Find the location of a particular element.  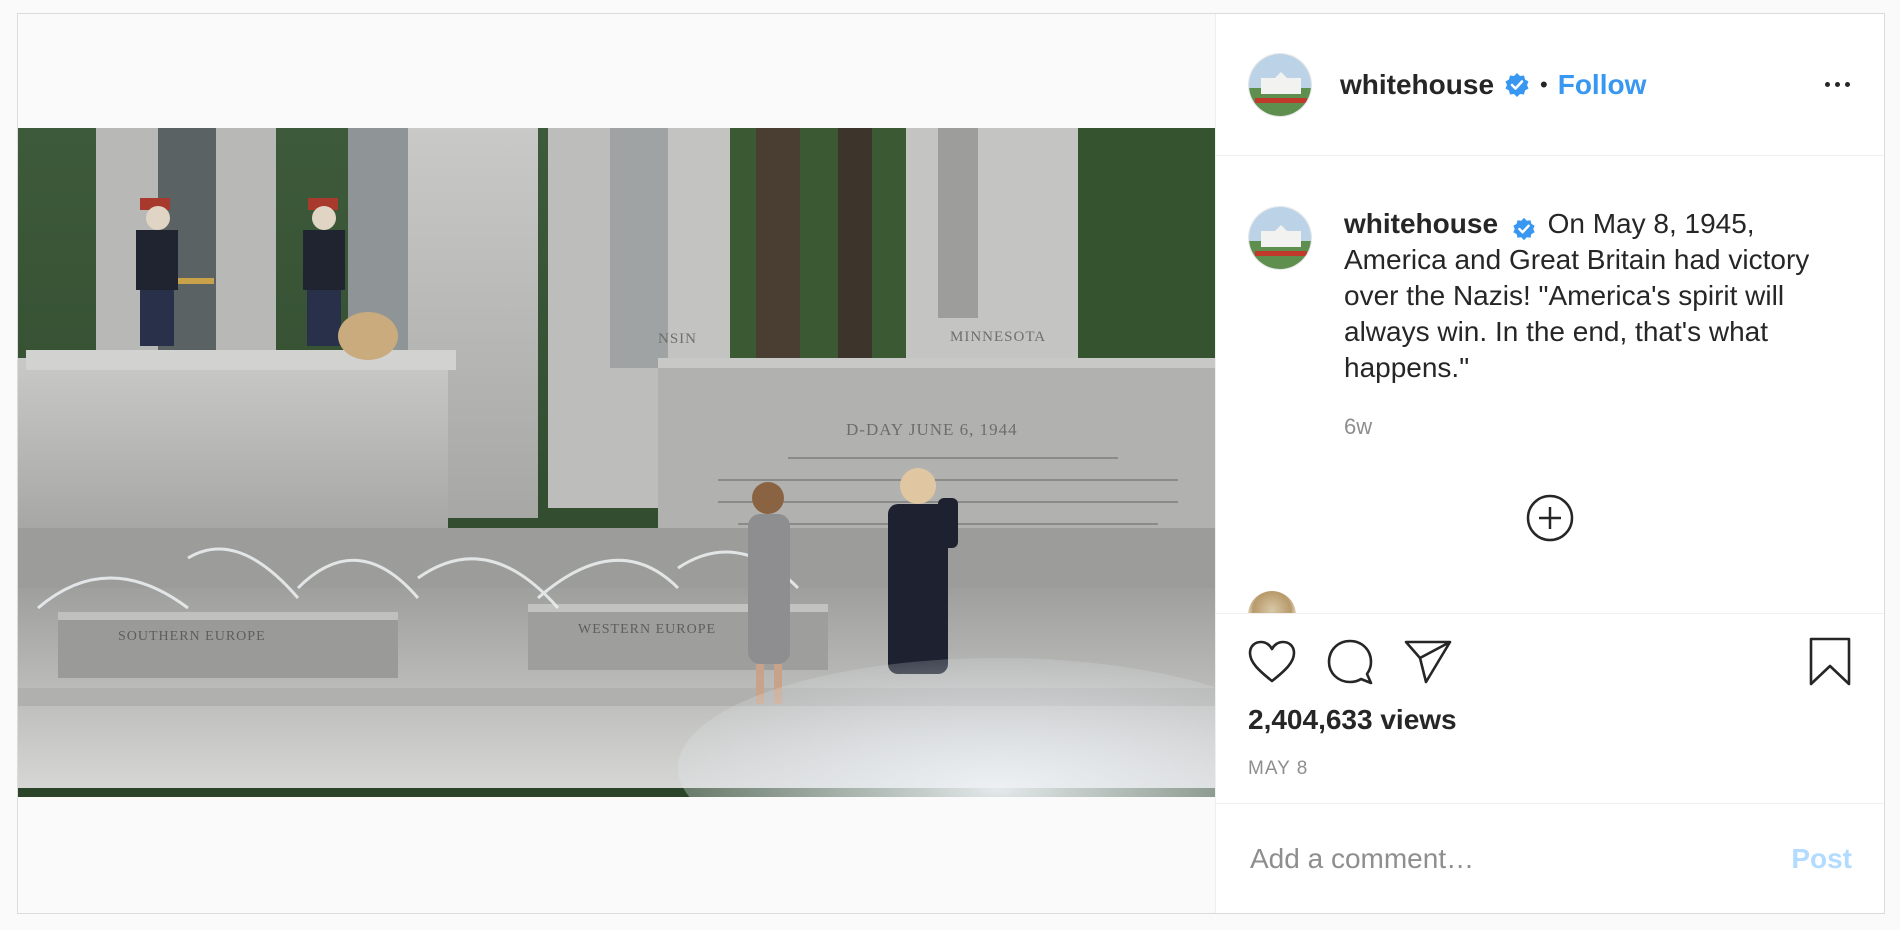

comment-form: Post is located at coordinates (1550, 858).